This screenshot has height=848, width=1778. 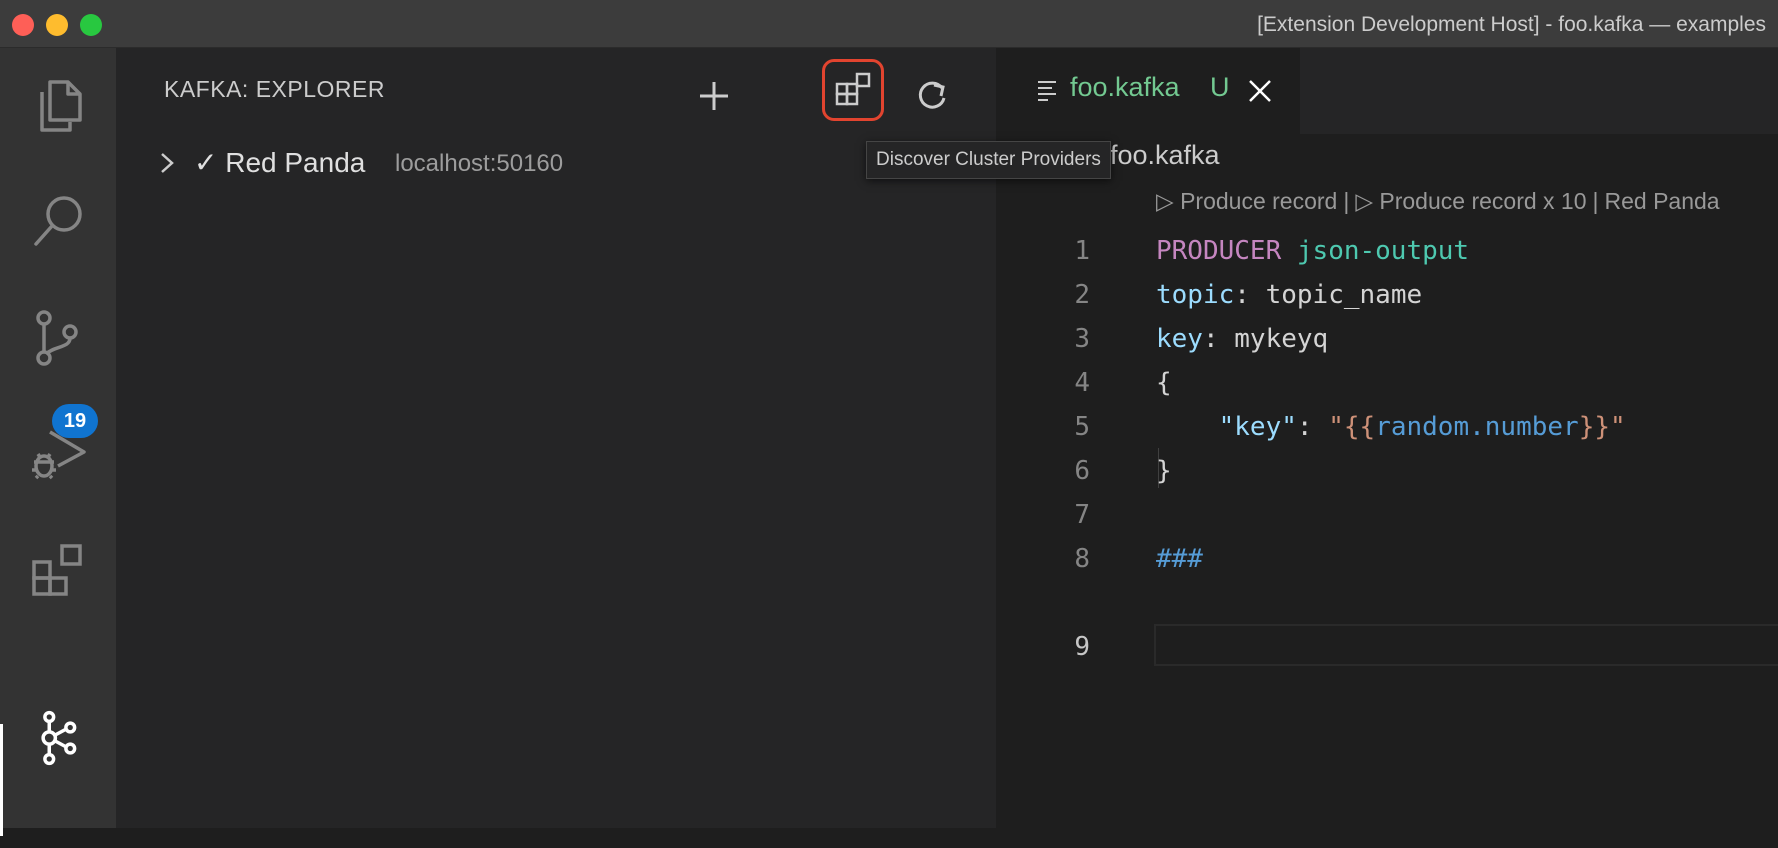 I want to click on cluster-label: ✓ Red Panda, so click(x=280, y=162).